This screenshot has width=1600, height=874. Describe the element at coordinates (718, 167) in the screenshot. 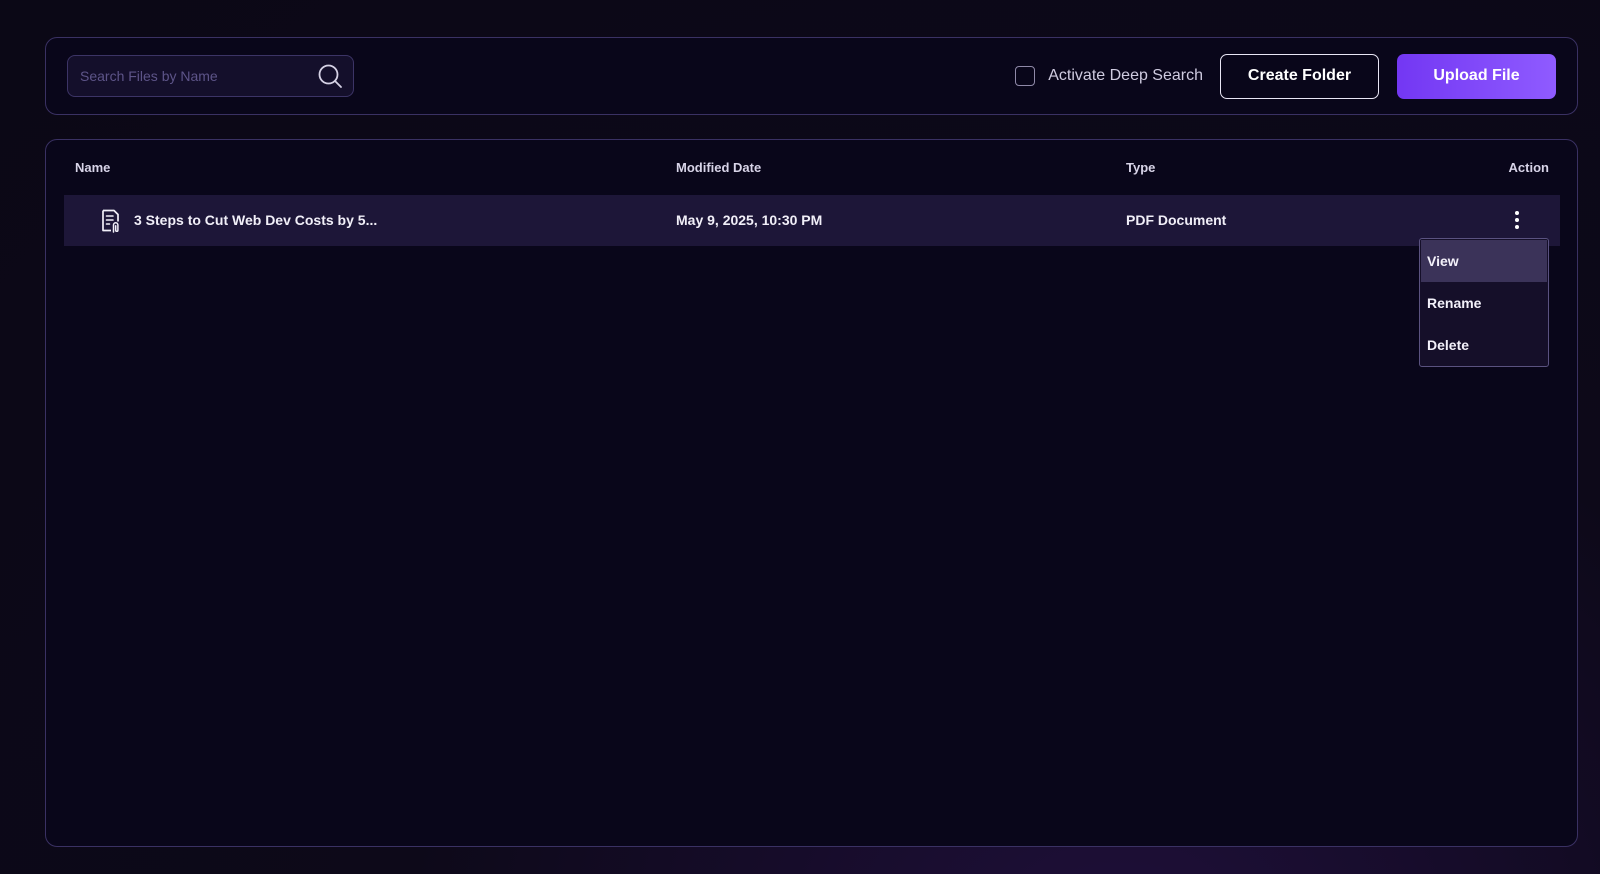

I see `column-header-modified-date: Modified Date` at that location.